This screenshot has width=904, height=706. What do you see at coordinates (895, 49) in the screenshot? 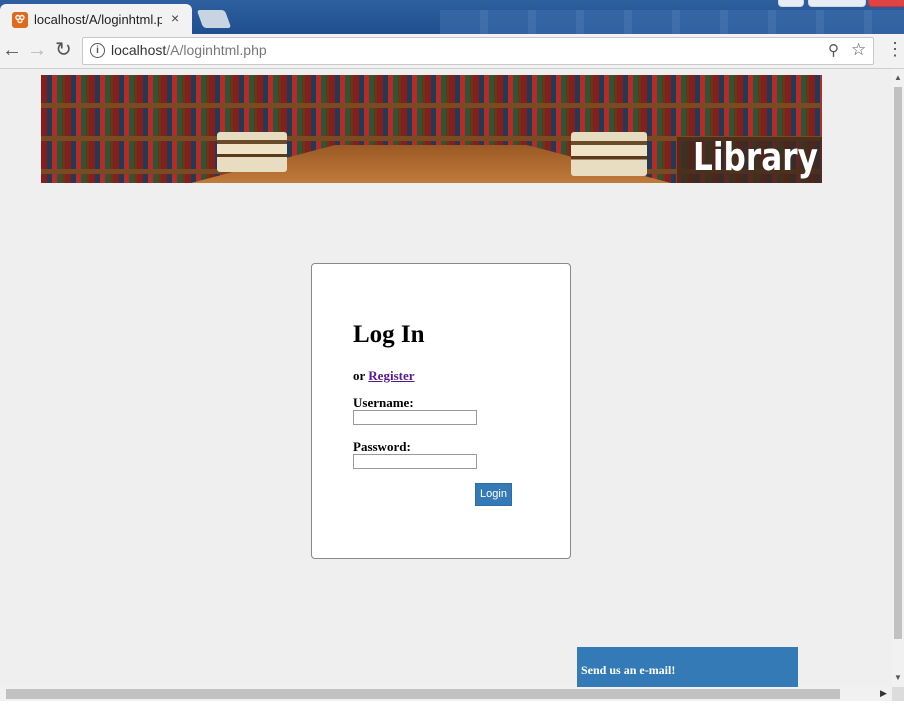
I see `kebab-menu-icon: ⋮` at bounding box center [895, 49].